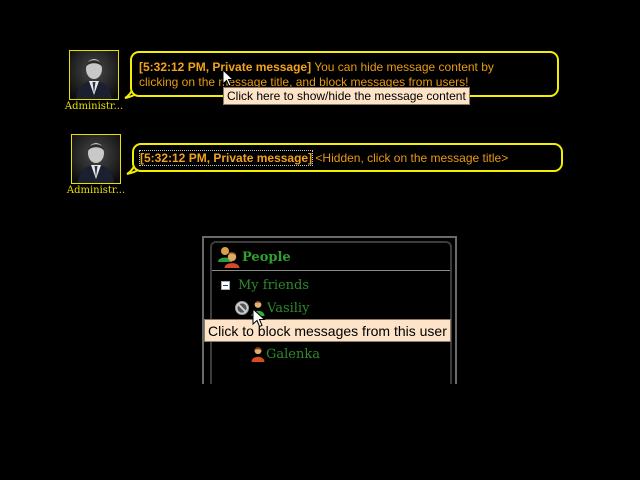 This screenshot has width=640, height=480. Describe the element at coordinates (229, 257) in the screenshot. I see `people-icon` at that location.